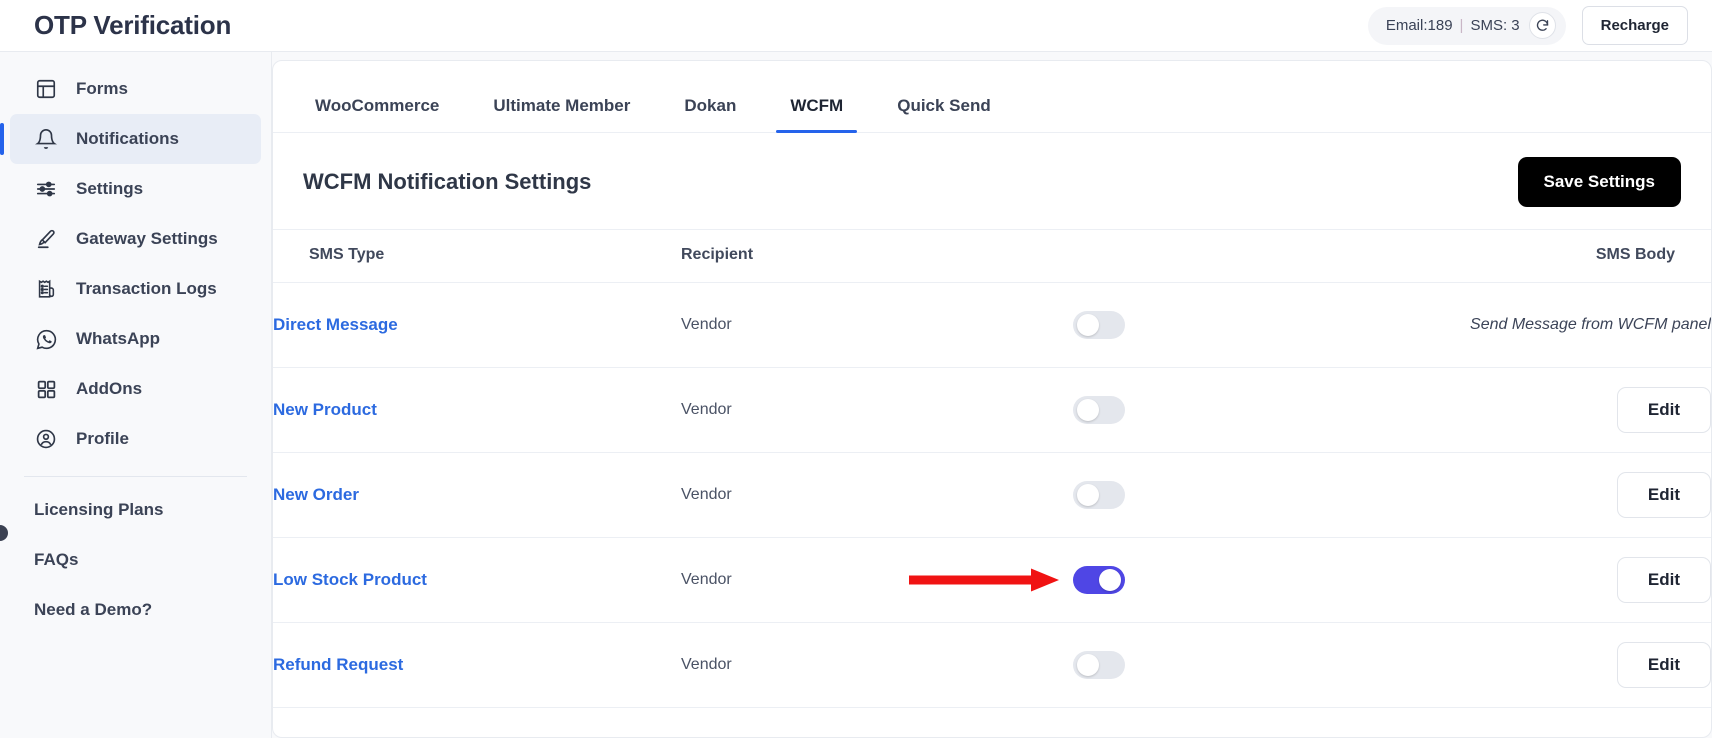 This screenshot has height=738, width=1712. I want to click on sidebar-item-whatsapp: WhatsApp, so click(135, 339).